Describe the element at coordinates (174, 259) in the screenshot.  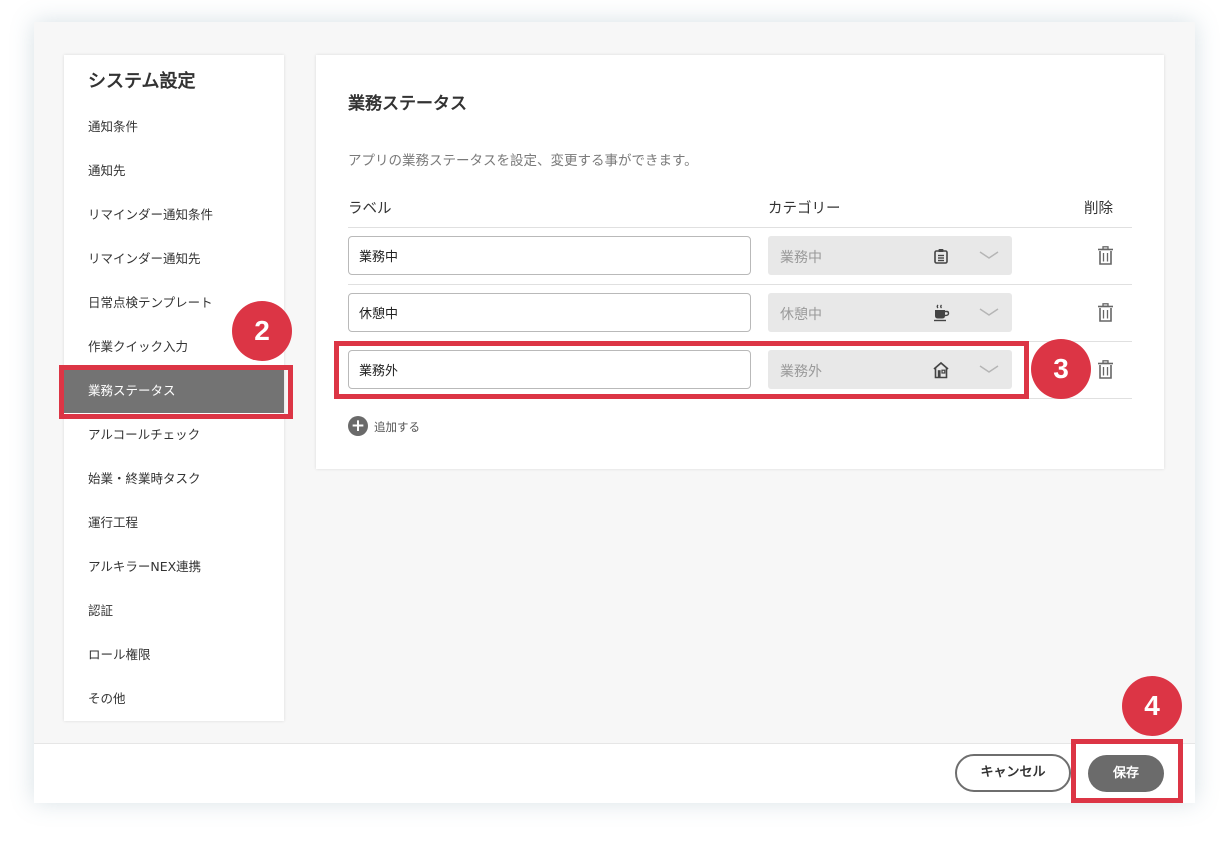
I see `sidebar-item-reminder-targets: リマインダー通知先` at that location.